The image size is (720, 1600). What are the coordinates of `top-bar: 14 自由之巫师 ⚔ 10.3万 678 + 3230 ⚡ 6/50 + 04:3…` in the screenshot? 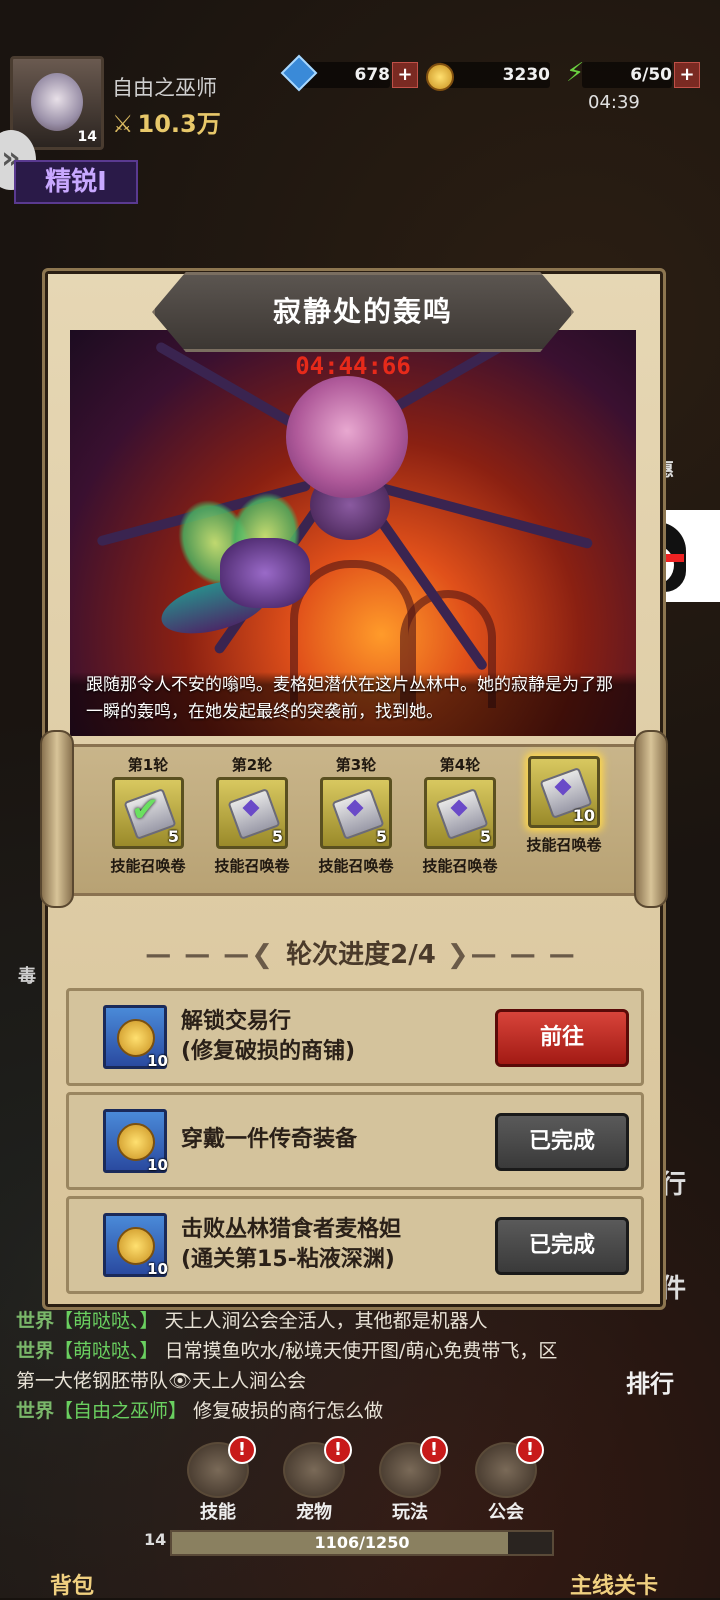 It's located at (360, 75).